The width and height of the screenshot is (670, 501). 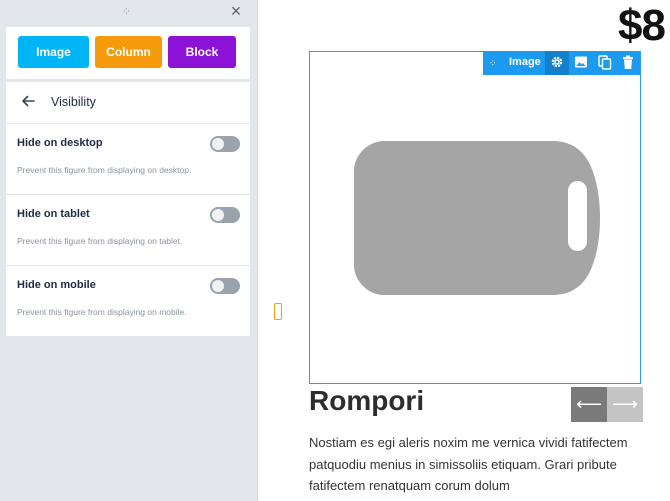 I want to click on element-tabs: Image Column Block, so click(x=128, y=53).